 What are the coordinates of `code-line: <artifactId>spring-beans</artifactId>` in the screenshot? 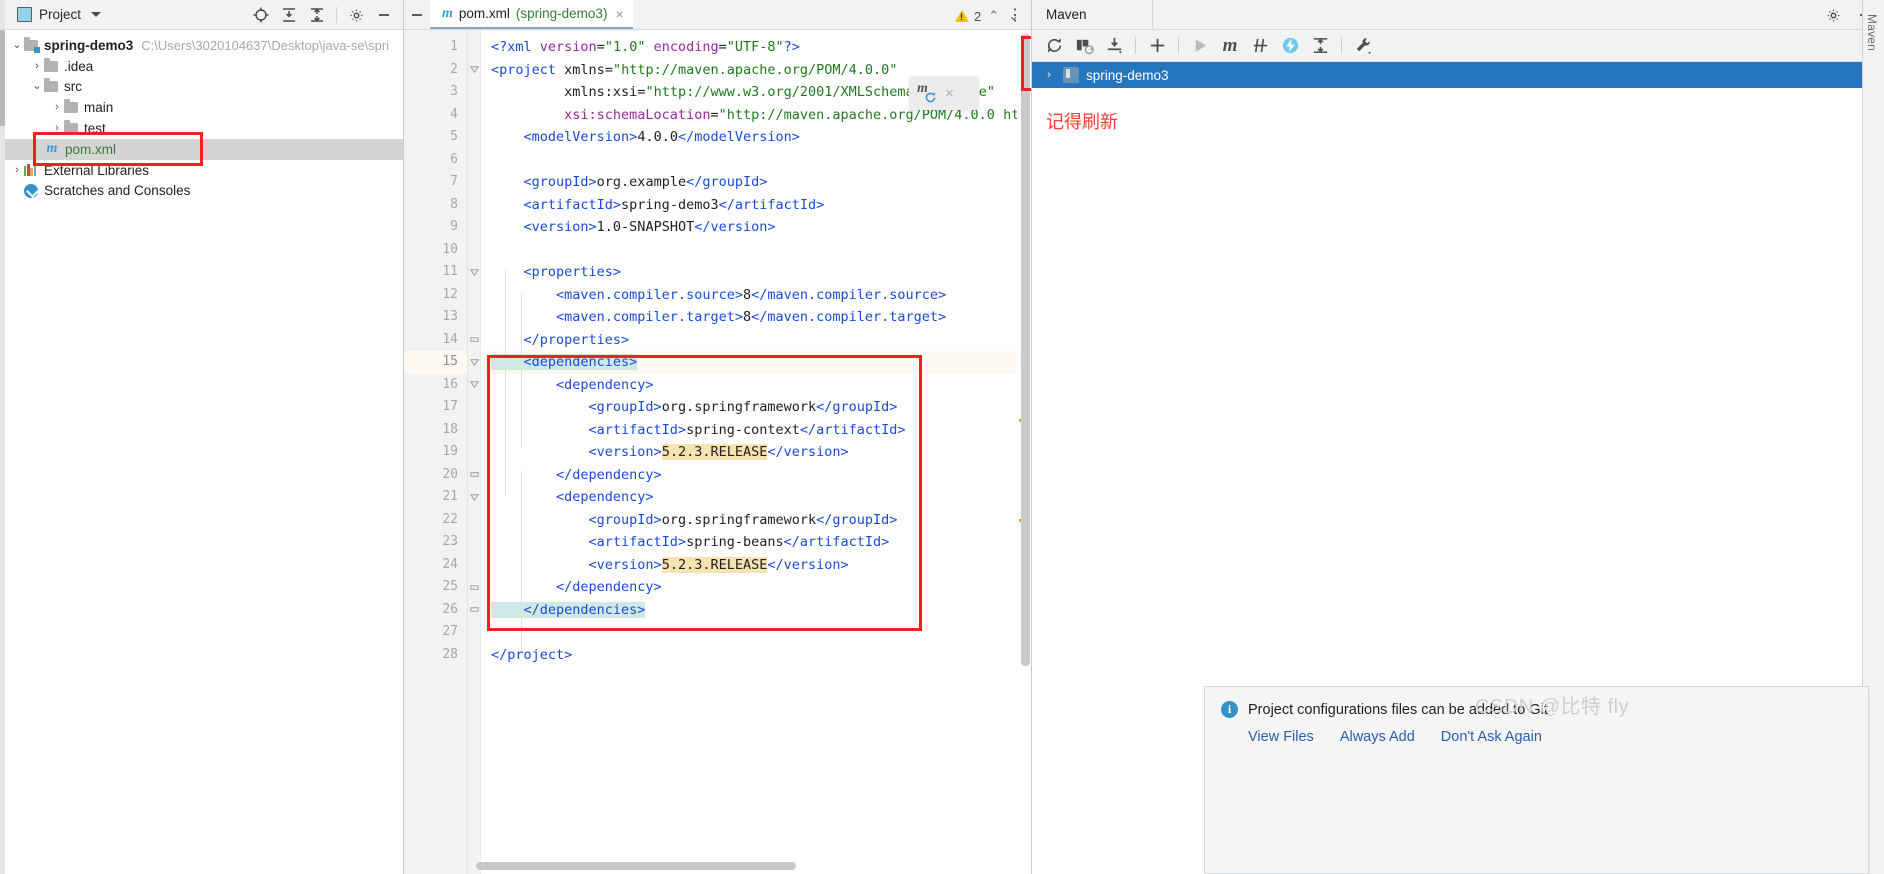 It's located at (756, 542).